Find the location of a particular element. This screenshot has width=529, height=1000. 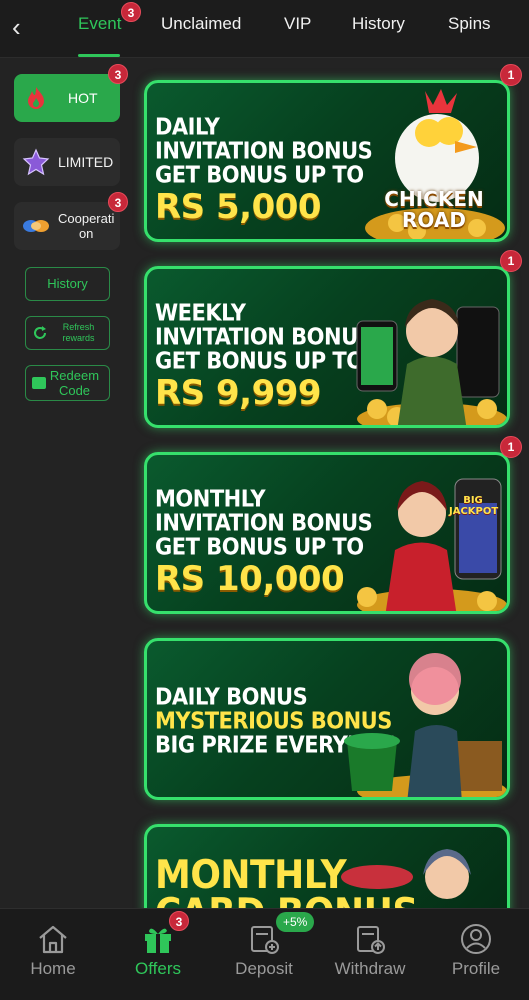

red-pilot-girl-image is located at coordinates (432, 544).